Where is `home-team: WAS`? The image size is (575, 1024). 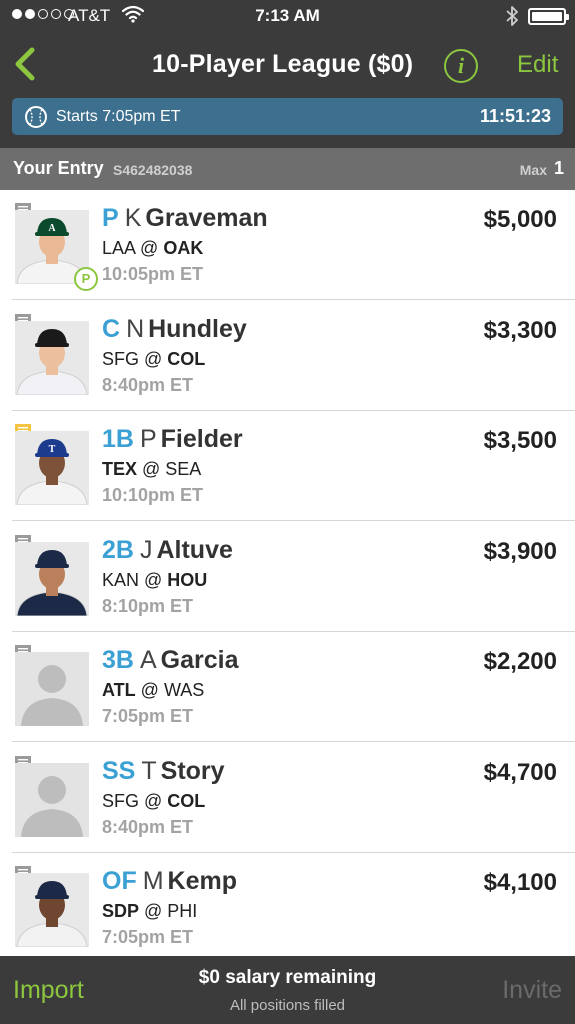
home-team: WAS is located at coordinates (184, 690).